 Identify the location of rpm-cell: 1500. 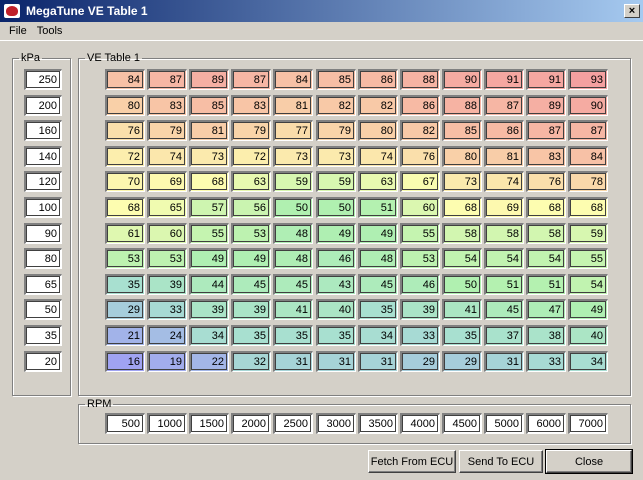
(209, 423).